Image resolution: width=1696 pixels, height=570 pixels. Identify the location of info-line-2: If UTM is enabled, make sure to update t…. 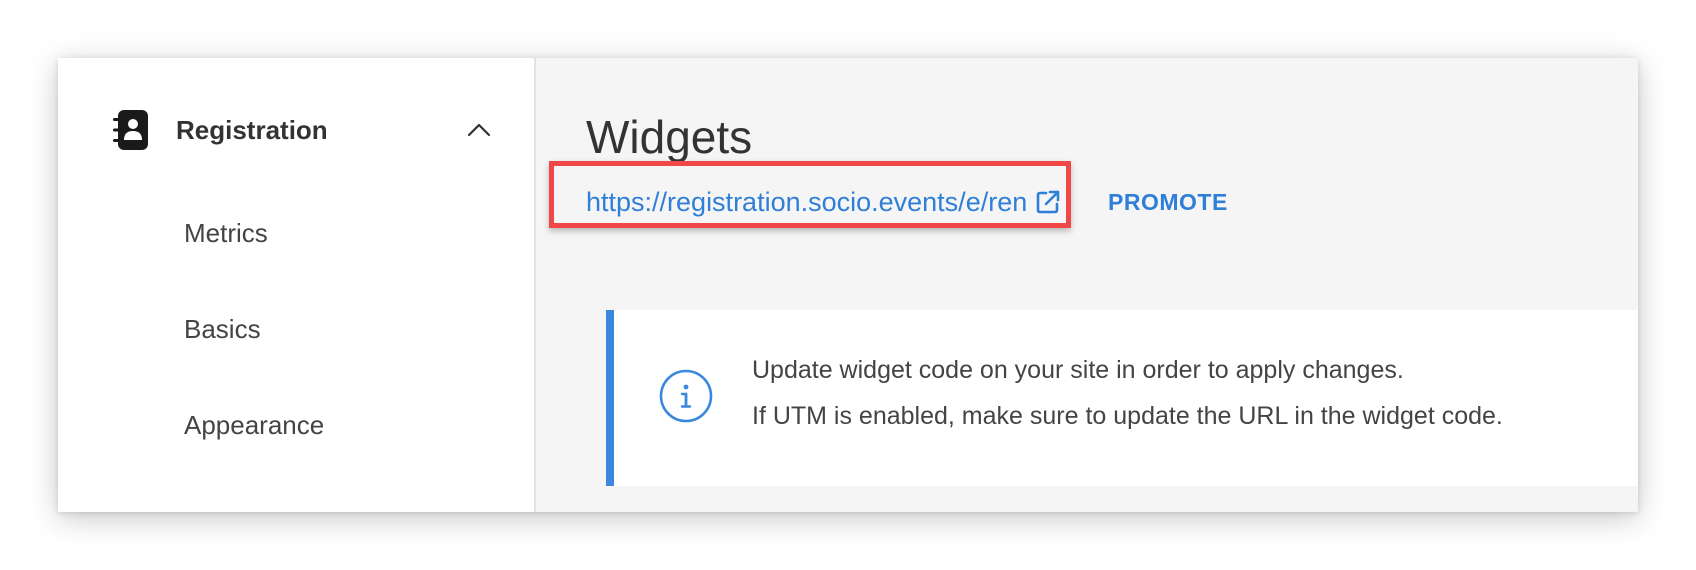
(1127, 416).